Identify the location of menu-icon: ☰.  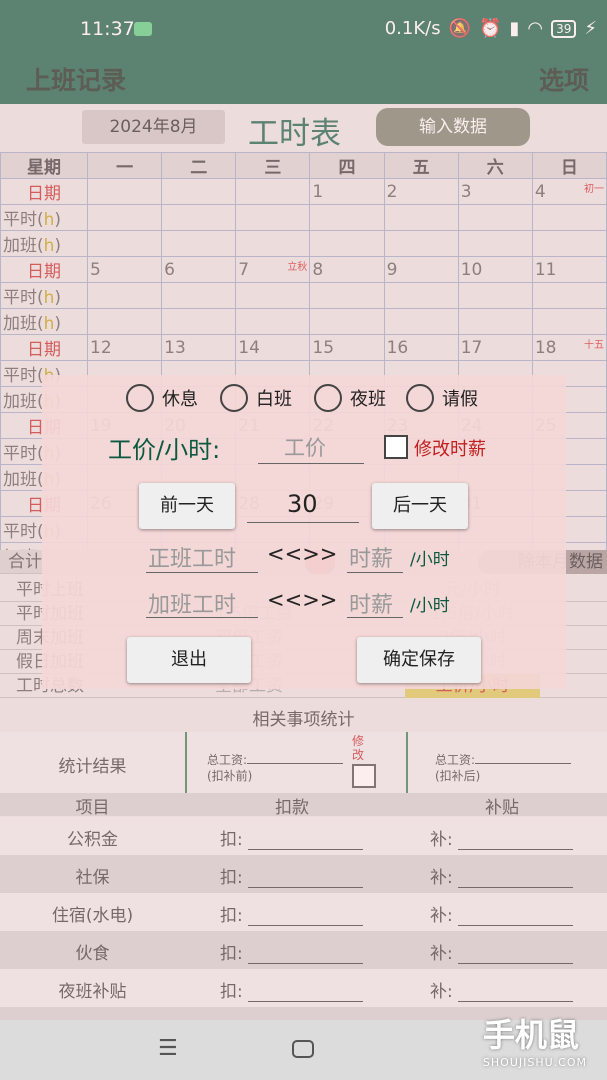
(168, 1048).